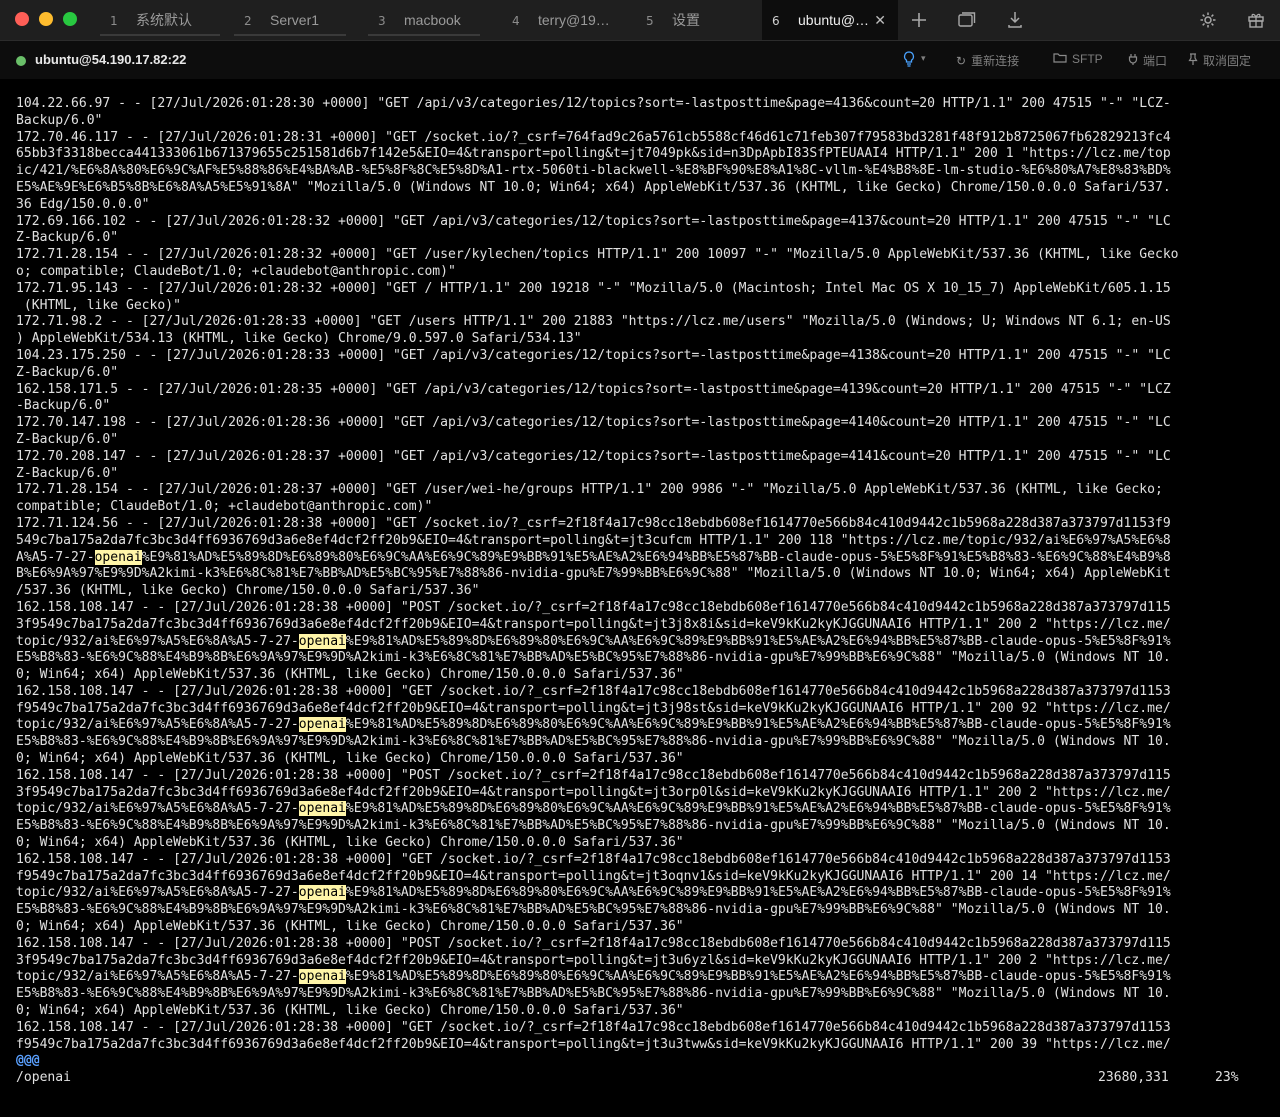  Describe the element at coordinates (164, 20) in the screenshot. I see `tab-label: 系统默认` at that location.